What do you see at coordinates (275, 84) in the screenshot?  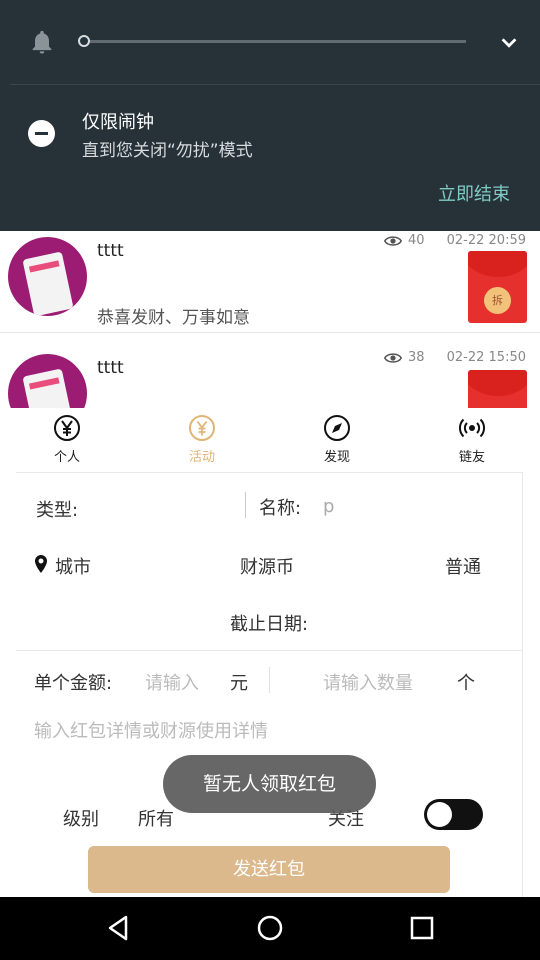 I see `shade-divider` at bounding box center [275, 84].